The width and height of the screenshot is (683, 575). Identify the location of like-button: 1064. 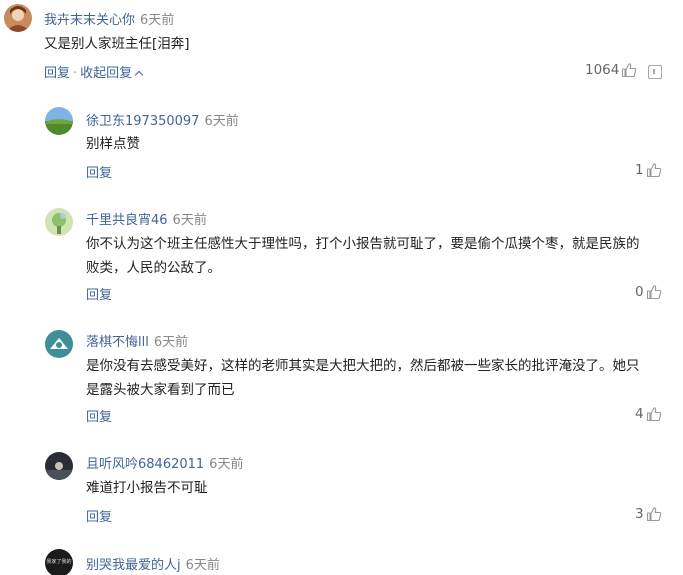
(611, 70).